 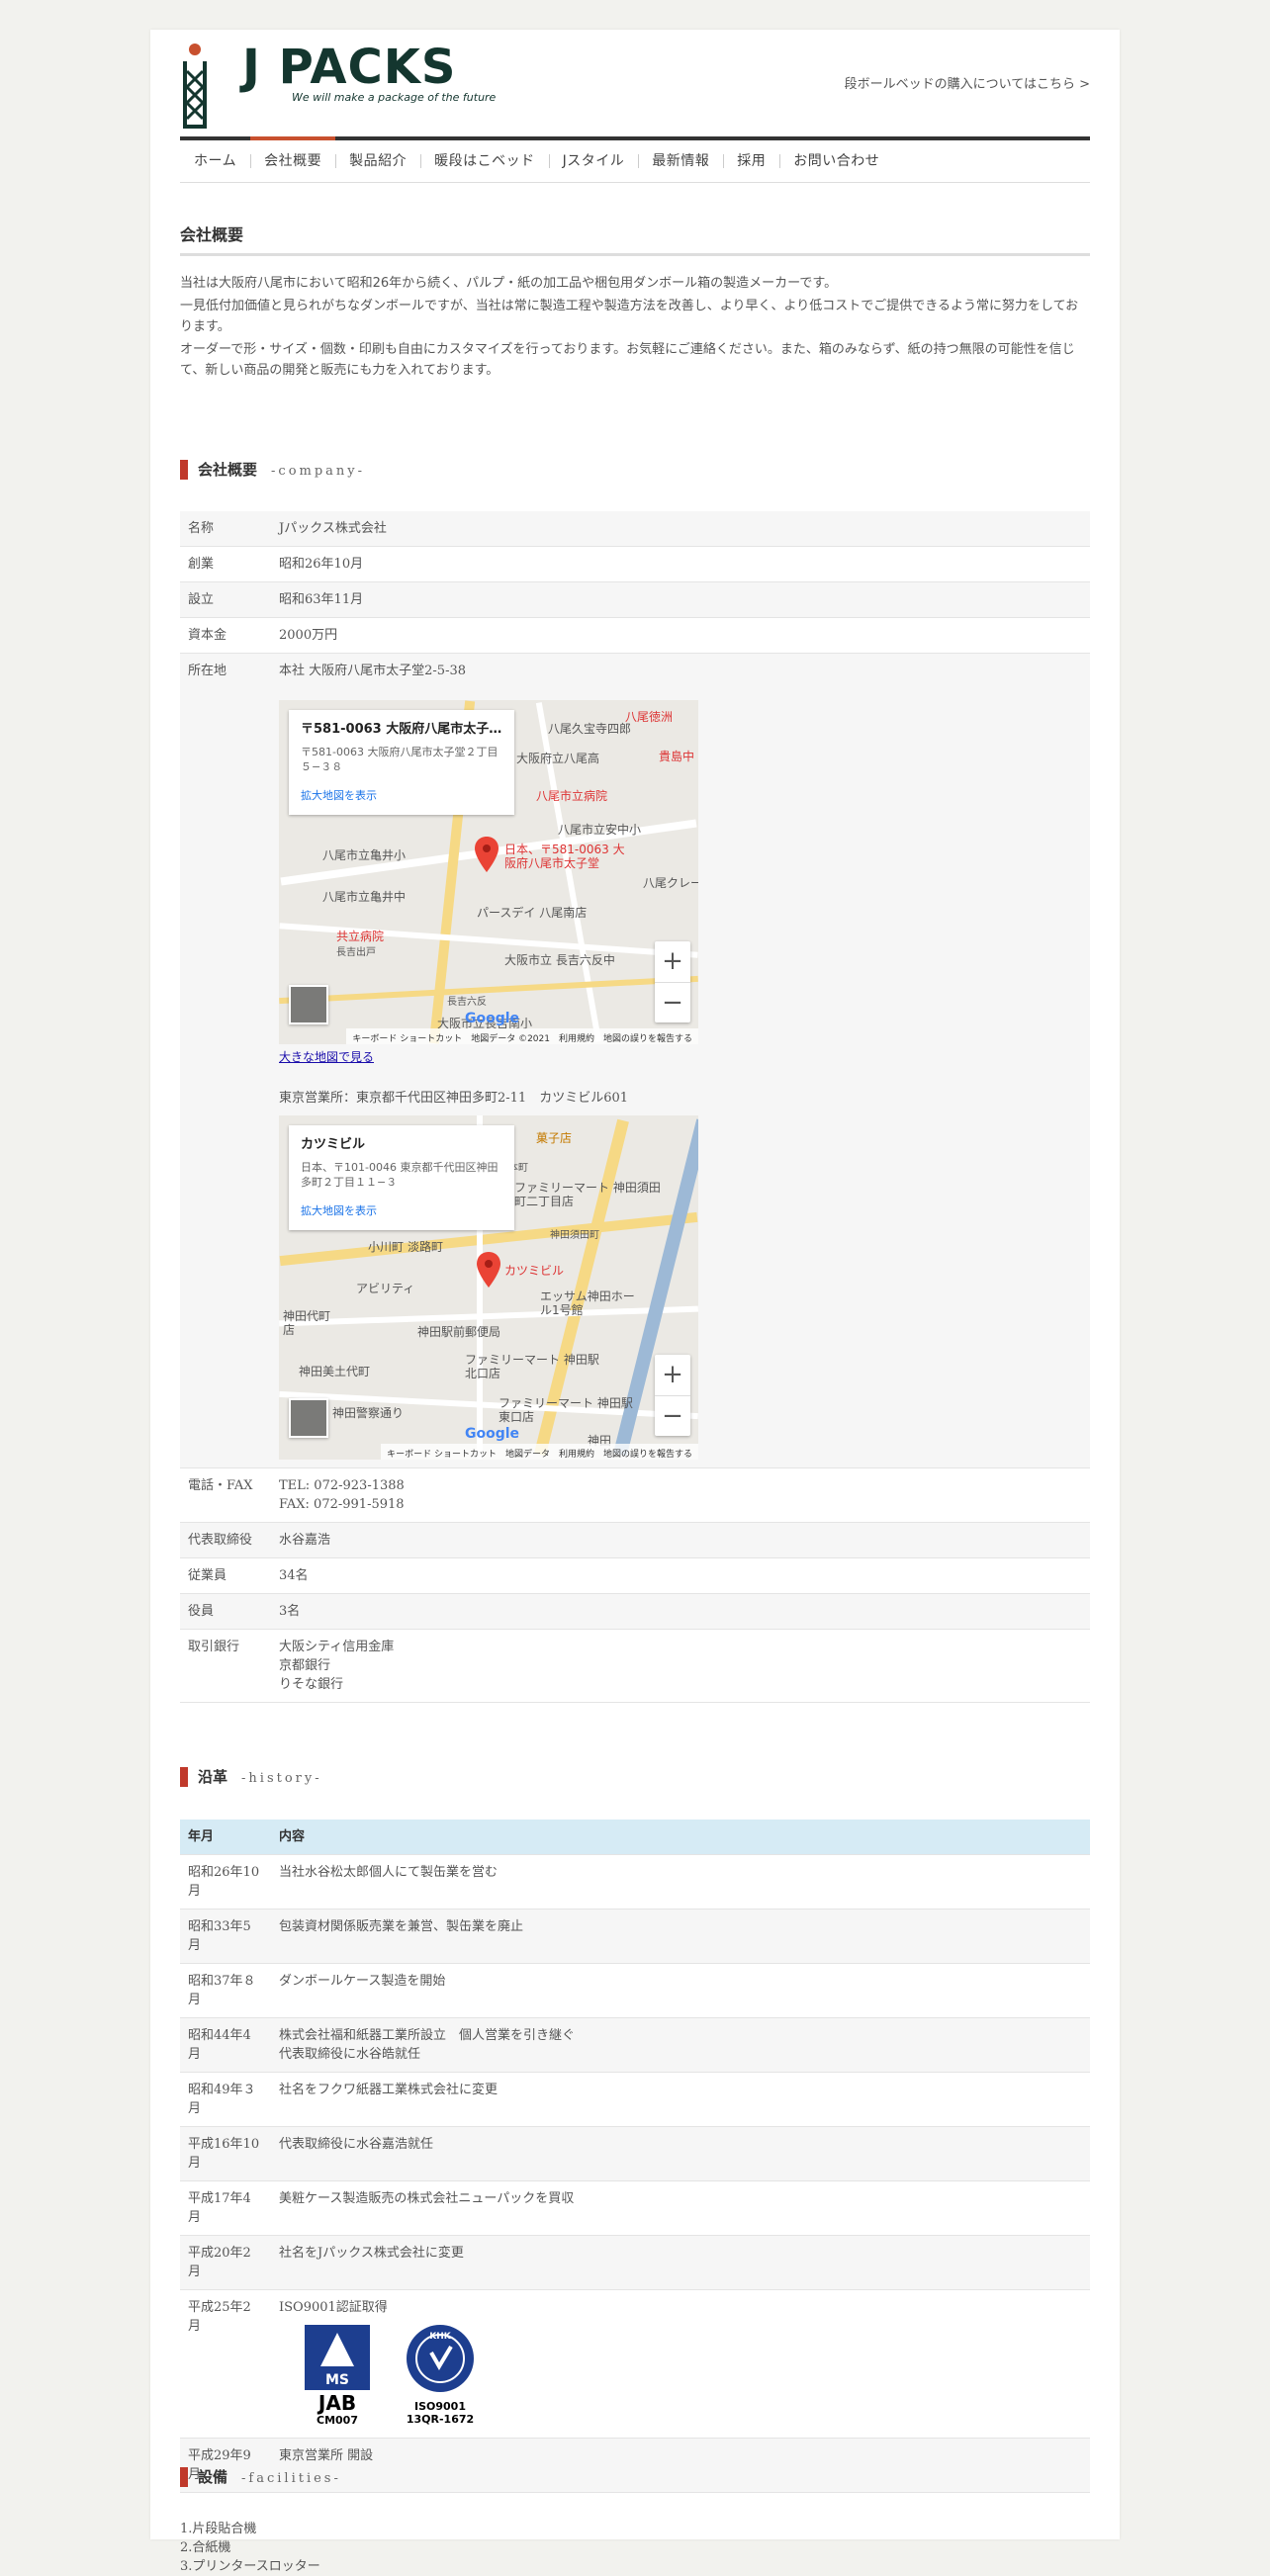 What do you see at coordinates (293, 159) in the screenshot?
I see `nav-company: 会社概要` at bounding box center [293, 159].